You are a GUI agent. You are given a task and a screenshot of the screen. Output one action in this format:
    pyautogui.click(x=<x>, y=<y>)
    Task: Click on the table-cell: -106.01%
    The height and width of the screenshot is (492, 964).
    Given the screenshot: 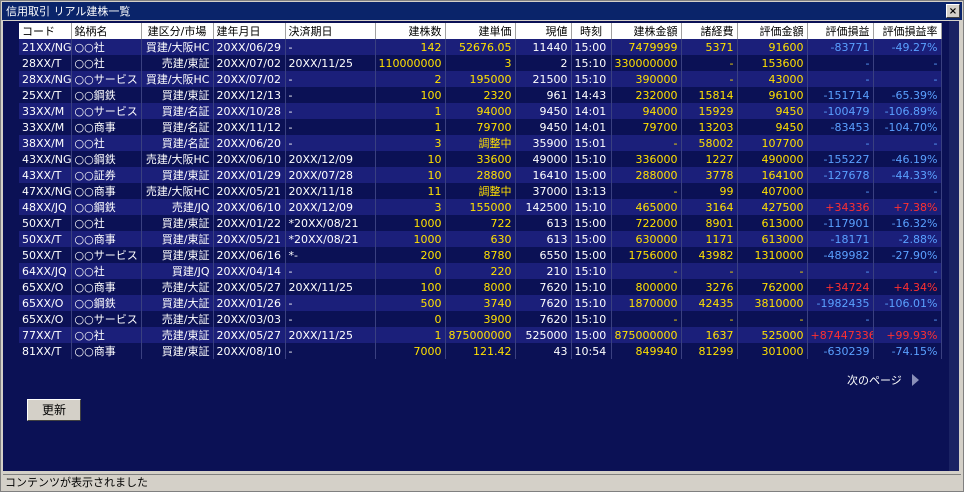 What is the action you would take?
    pyautogui.click(x=907, y=303)
    